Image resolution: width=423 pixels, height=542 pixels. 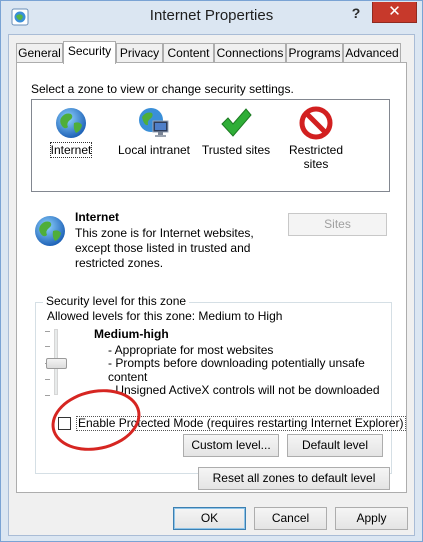 What do you see at coordinates (394, 12) in the screenshot?
I see `close-button: ✕` at bounding box center [394, 12].